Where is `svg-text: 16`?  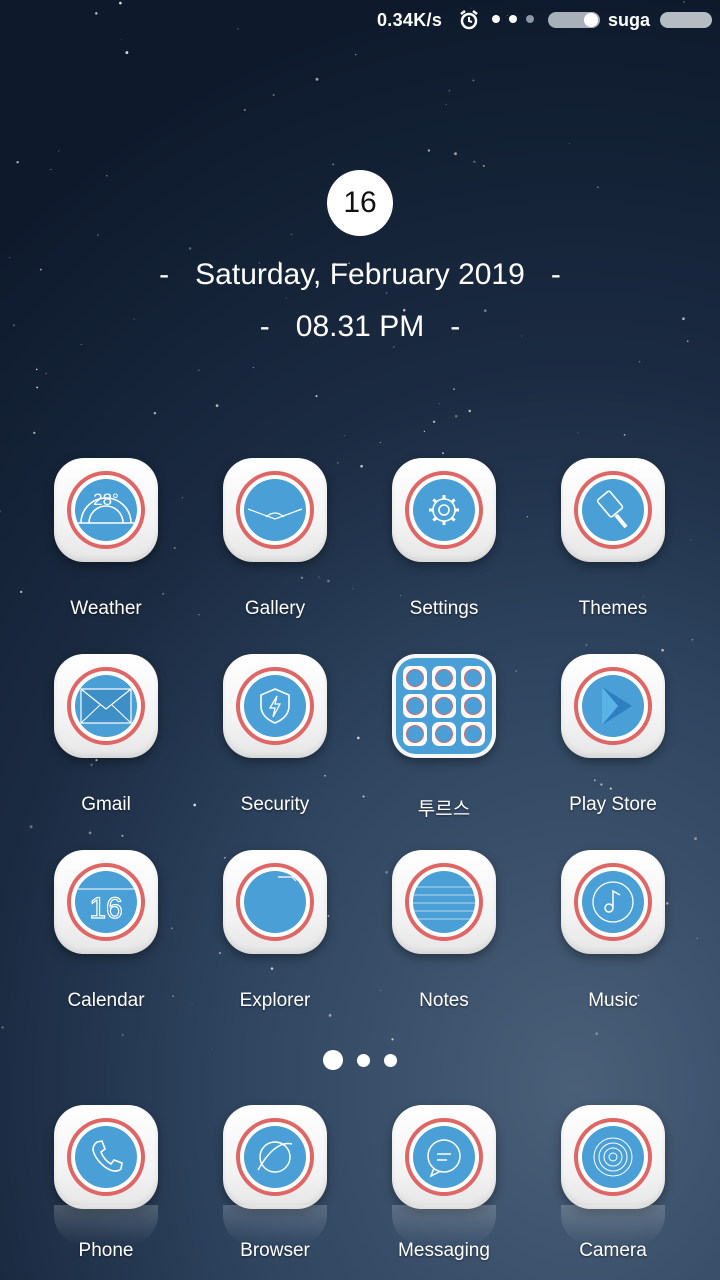
svg-text: 16 is located at coordinates (105, 908).